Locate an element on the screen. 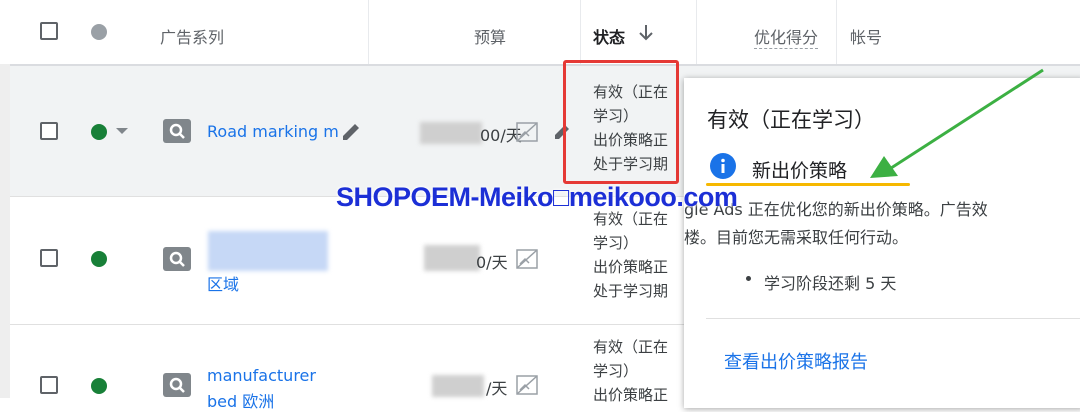 Image resolution: width=1080 pixels, height=412 pixels. status-line: 处于学习期 is located at coordinates (631, 291).